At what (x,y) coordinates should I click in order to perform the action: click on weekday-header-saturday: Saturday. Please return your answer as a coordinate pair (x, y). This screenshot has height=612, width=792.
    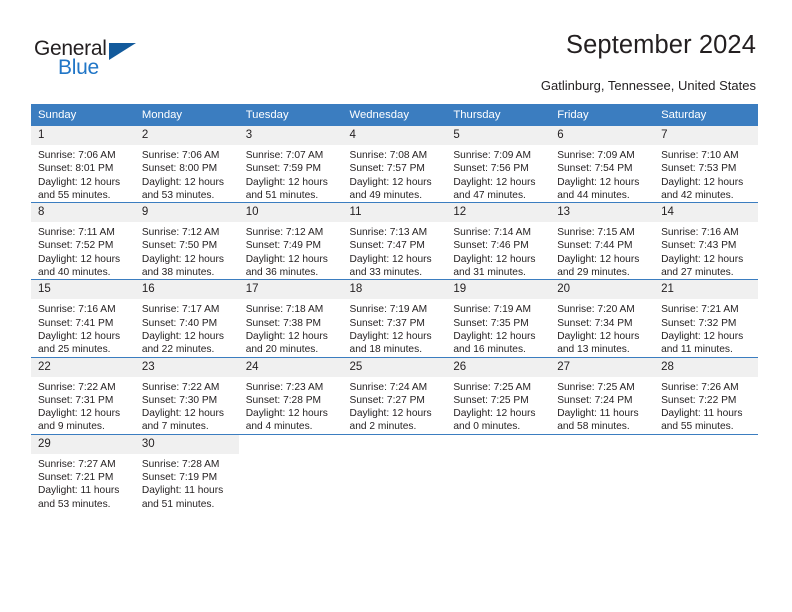
    Looking at the image, I should click on (706, 115).